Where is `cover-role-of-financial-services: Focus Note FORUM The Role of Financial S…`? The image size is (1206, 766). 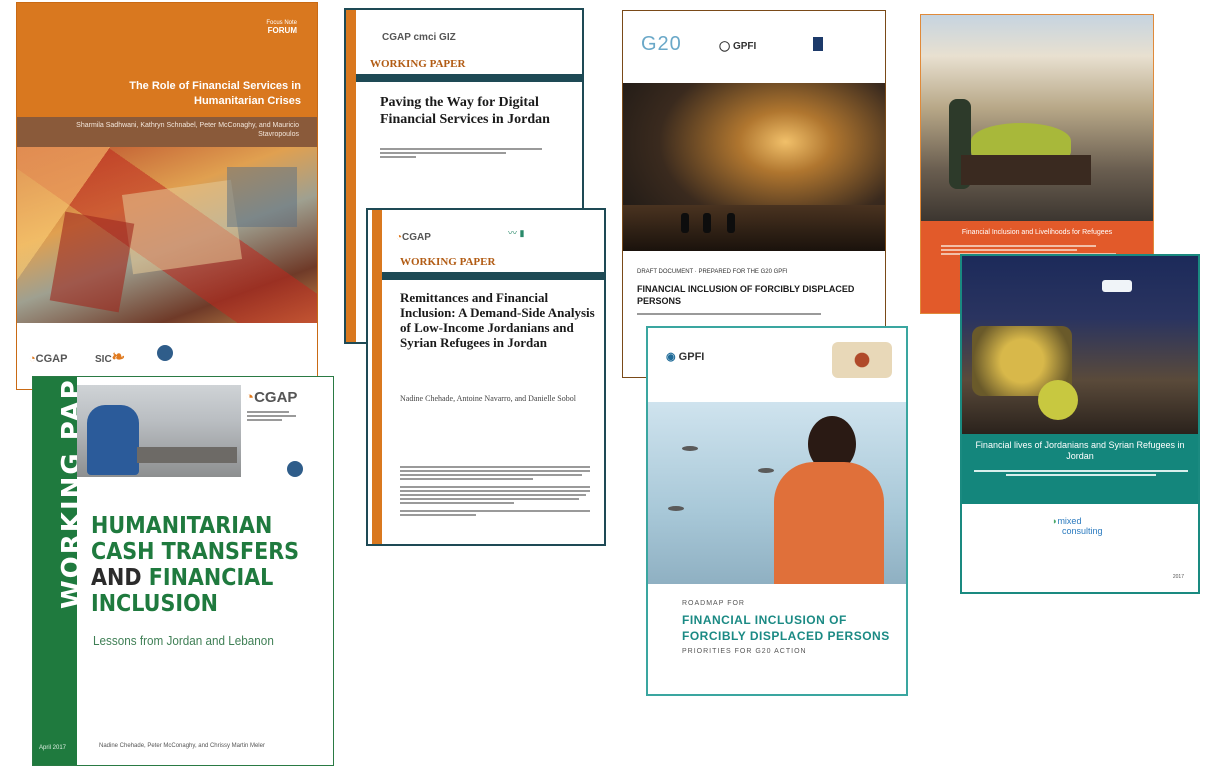
cover-role-of-financial-services: Focus Note FORUM The Role of Financial S… is located at coordinates (167, 196).